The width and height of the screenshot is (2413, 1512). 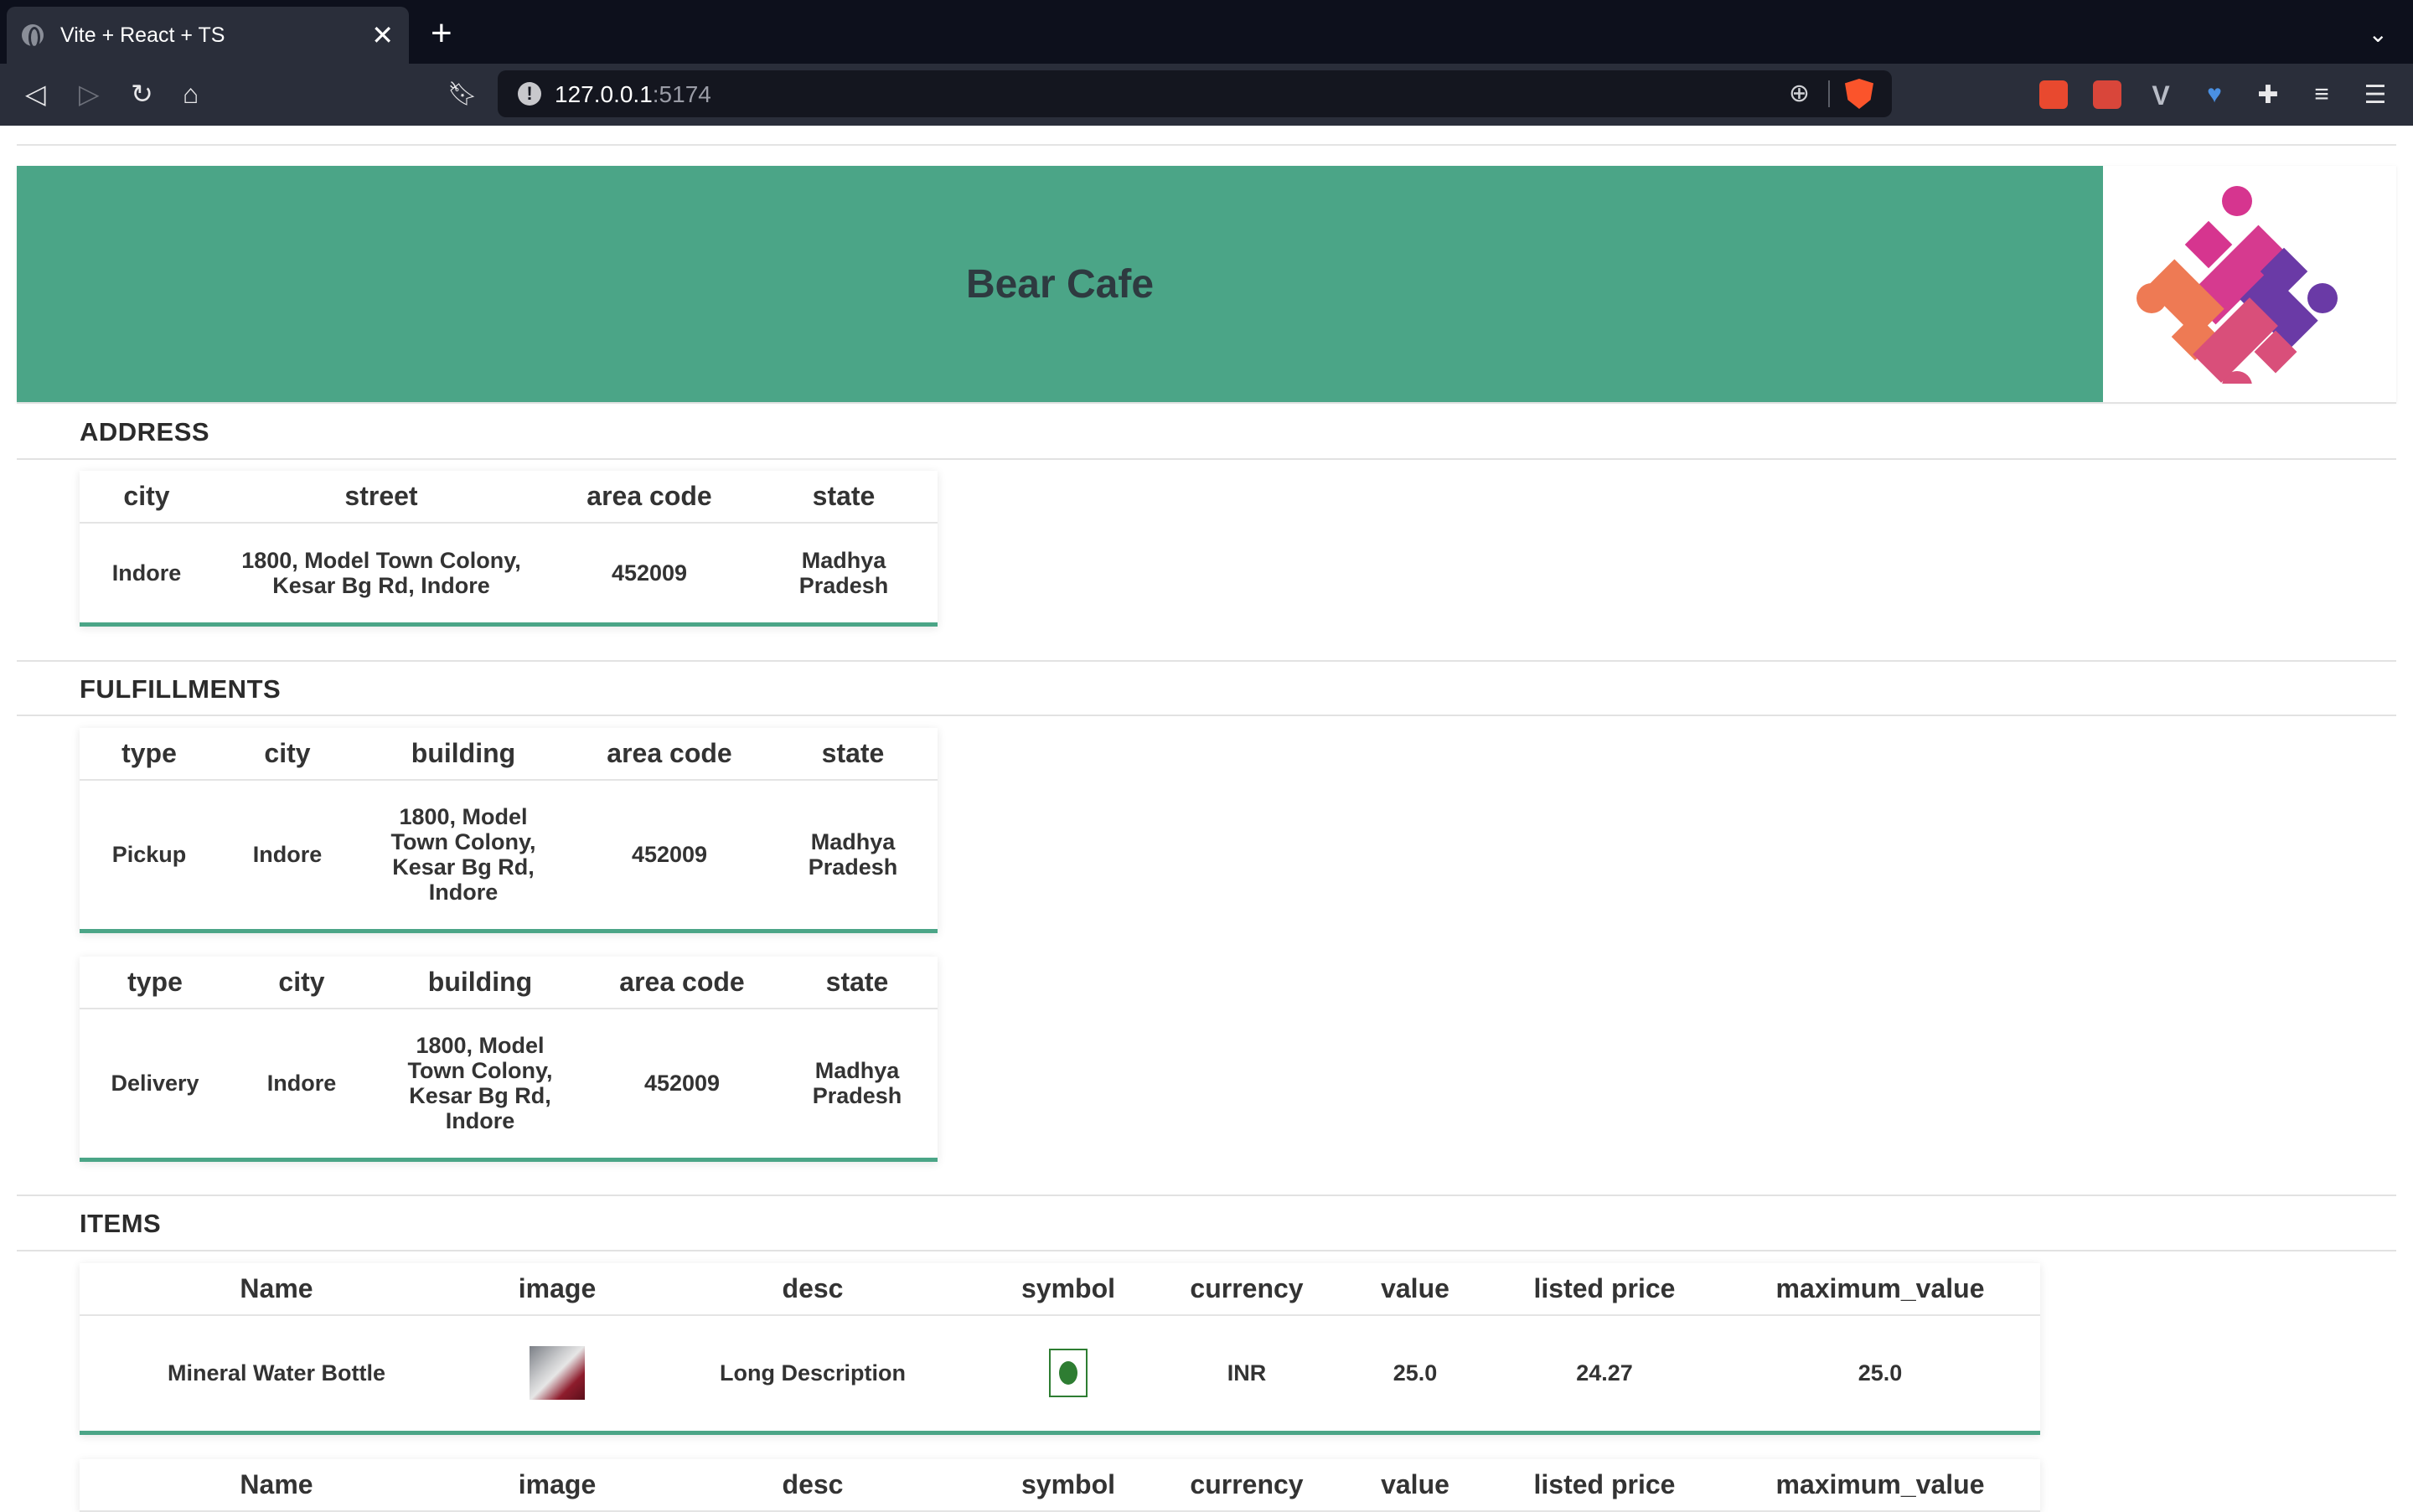 I want to click on cell-type: Pickup, so click(x=149, y=855).